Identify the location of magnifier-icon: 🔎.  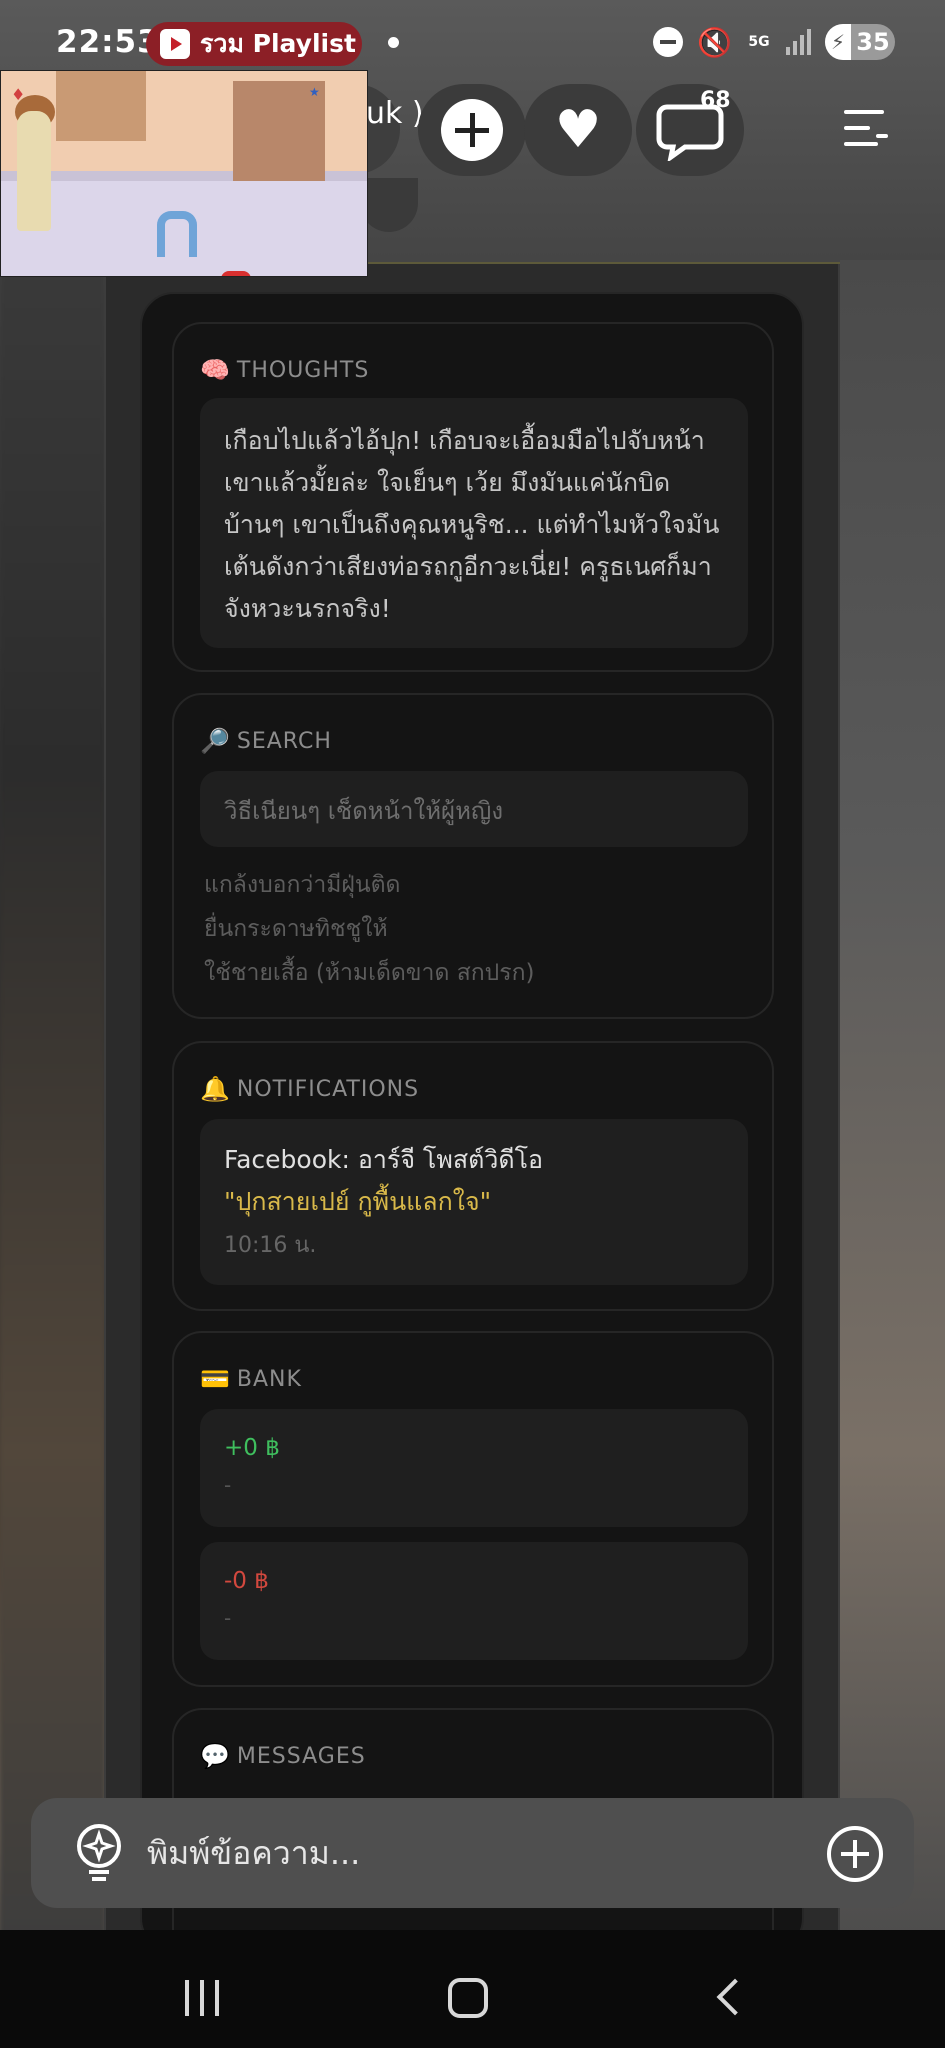
(215, 741).